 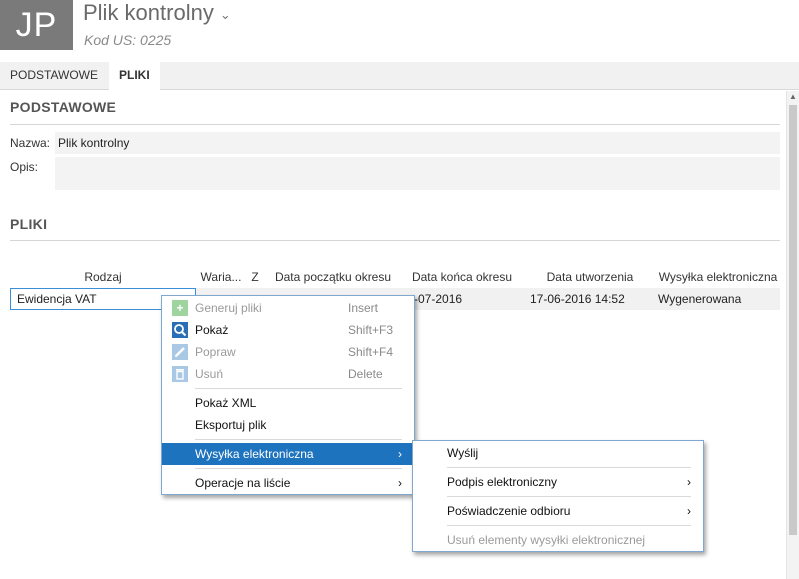 I want to click on column-header-data-utworzenia: Data utworzenia, so click(x=590, y=277).